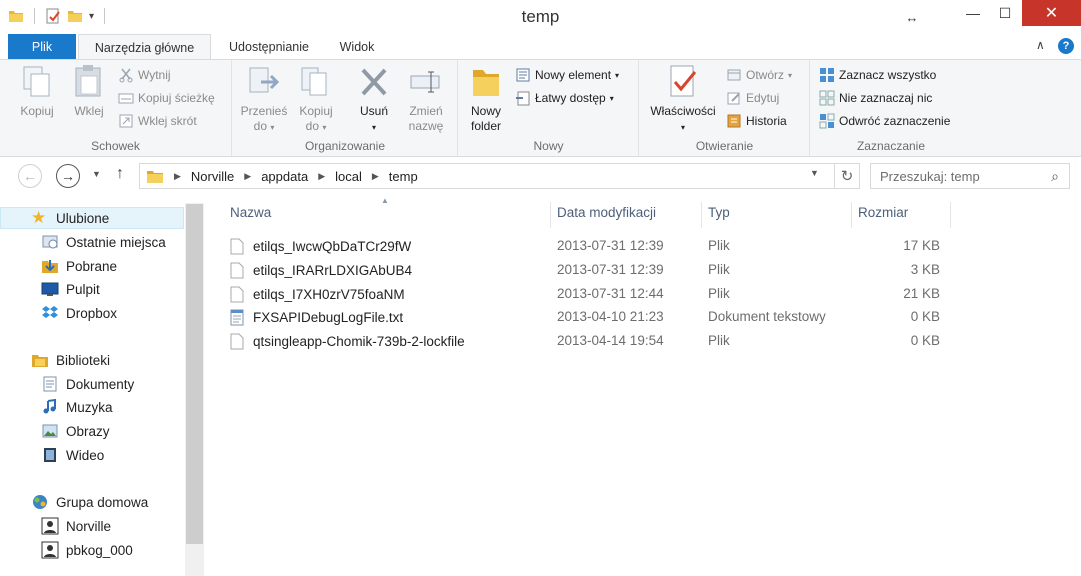 The image size is (1081, 576). What do you see at coordinates (52, 455) in the screenshot?
I see `nav-item-videos: Wideo` at bounding box center [52, 455].